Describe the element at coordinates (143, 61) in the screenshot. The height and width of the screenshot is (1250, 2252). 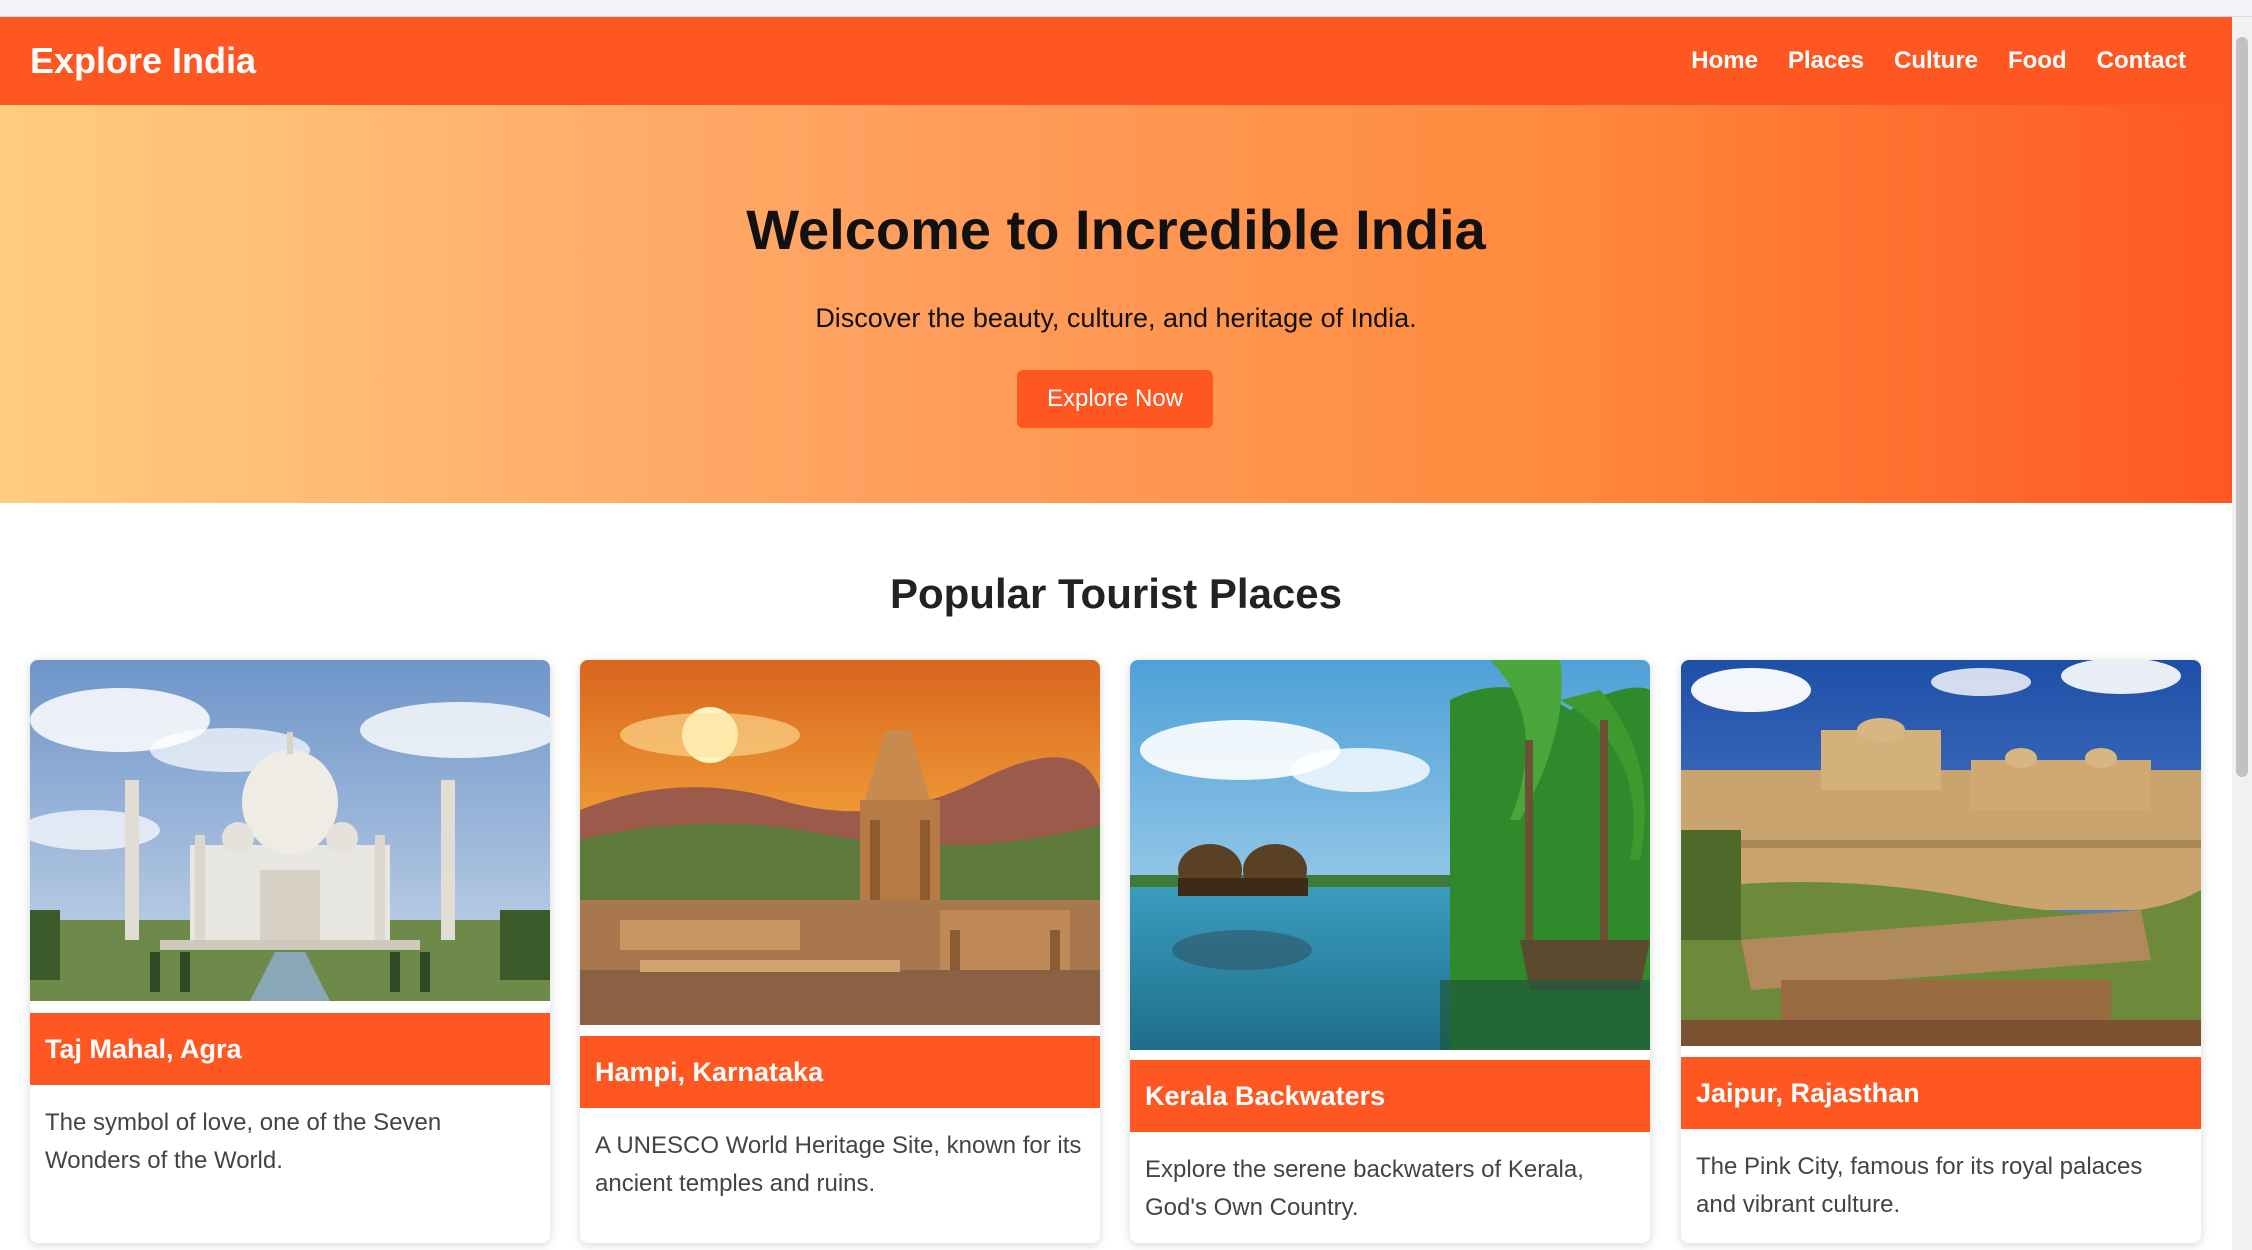
I see `brand-logo: Explore India` at that location.